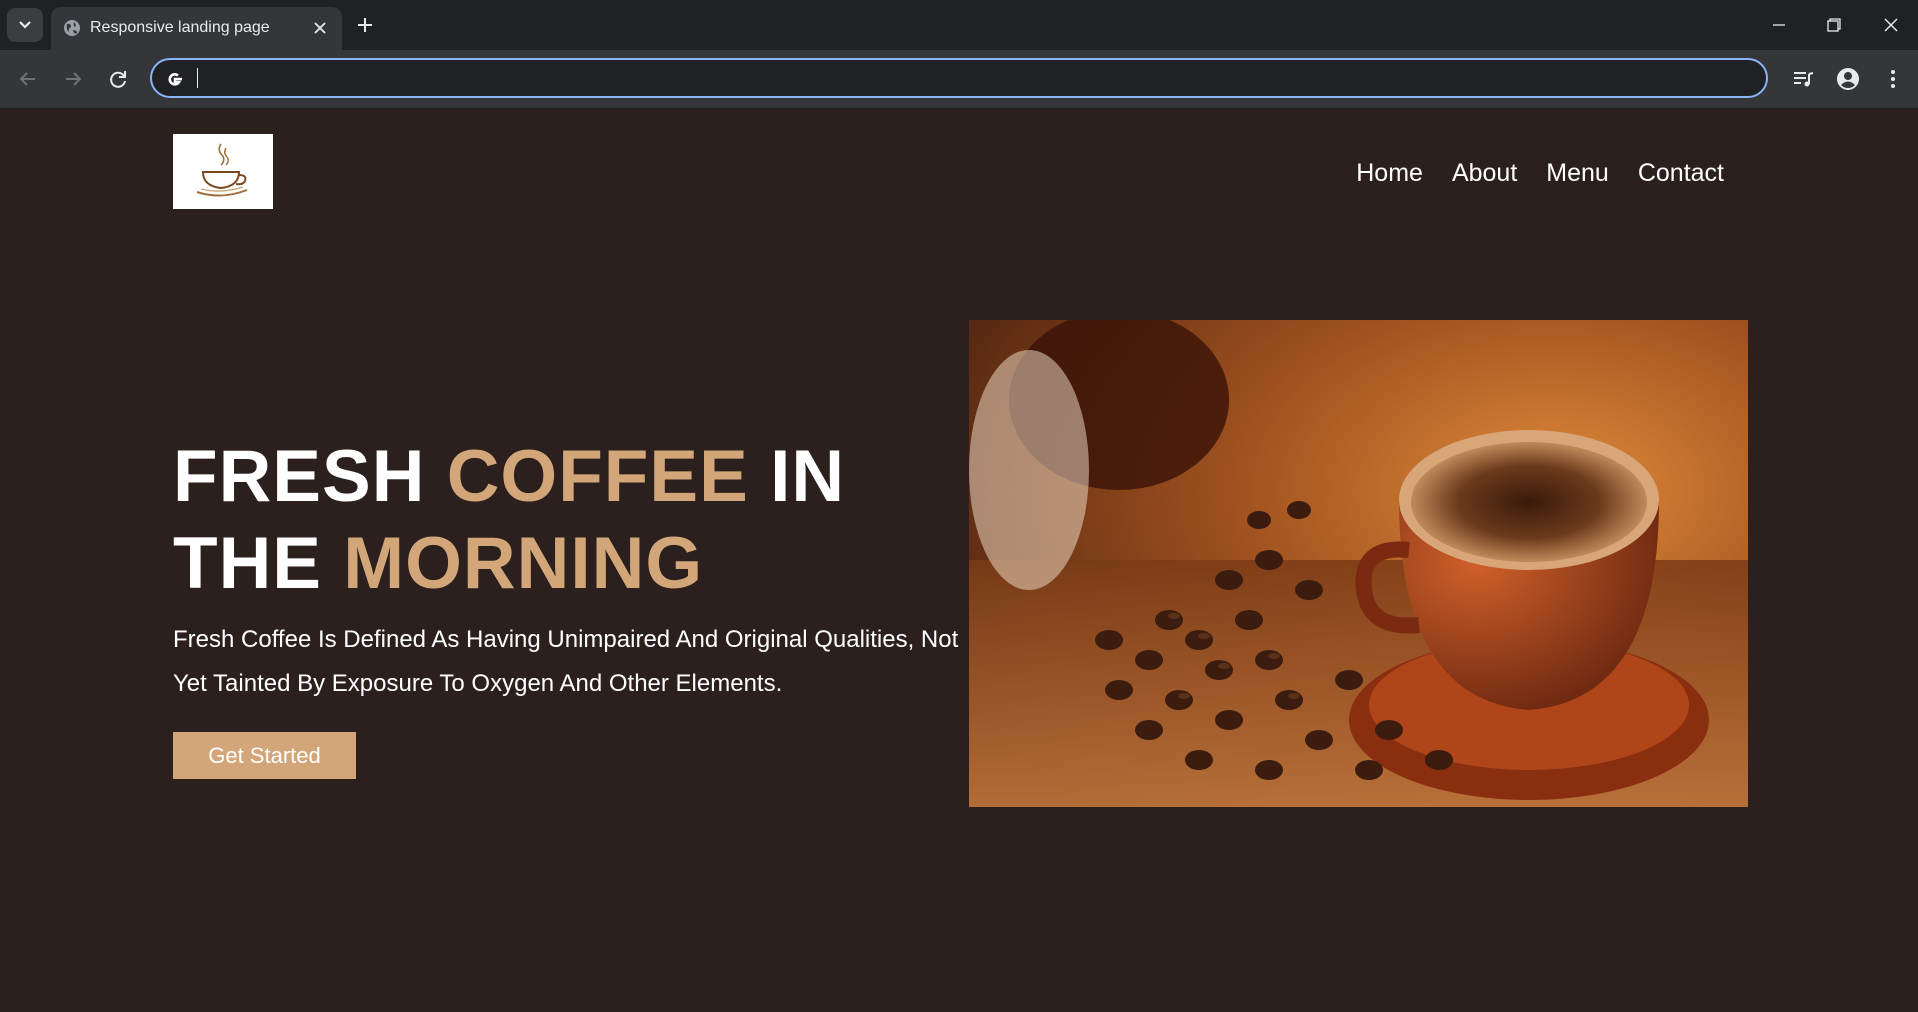  I want to click on address-input, so click(968, 79).